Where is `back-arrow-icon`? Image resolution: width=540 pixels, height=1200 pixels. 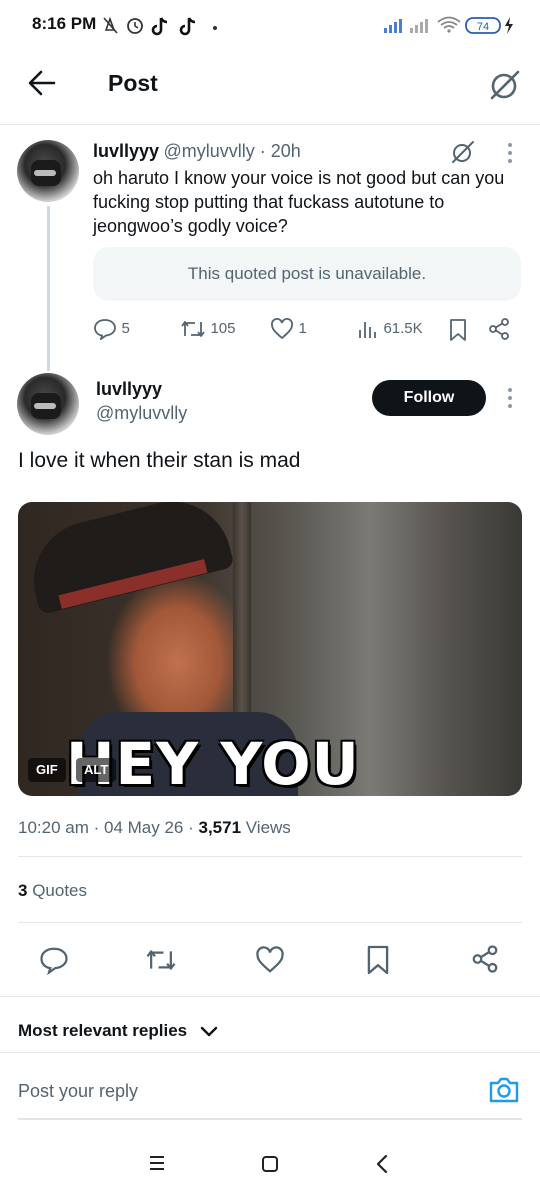 back-arrow-icon is located at coordinates (42, 85).